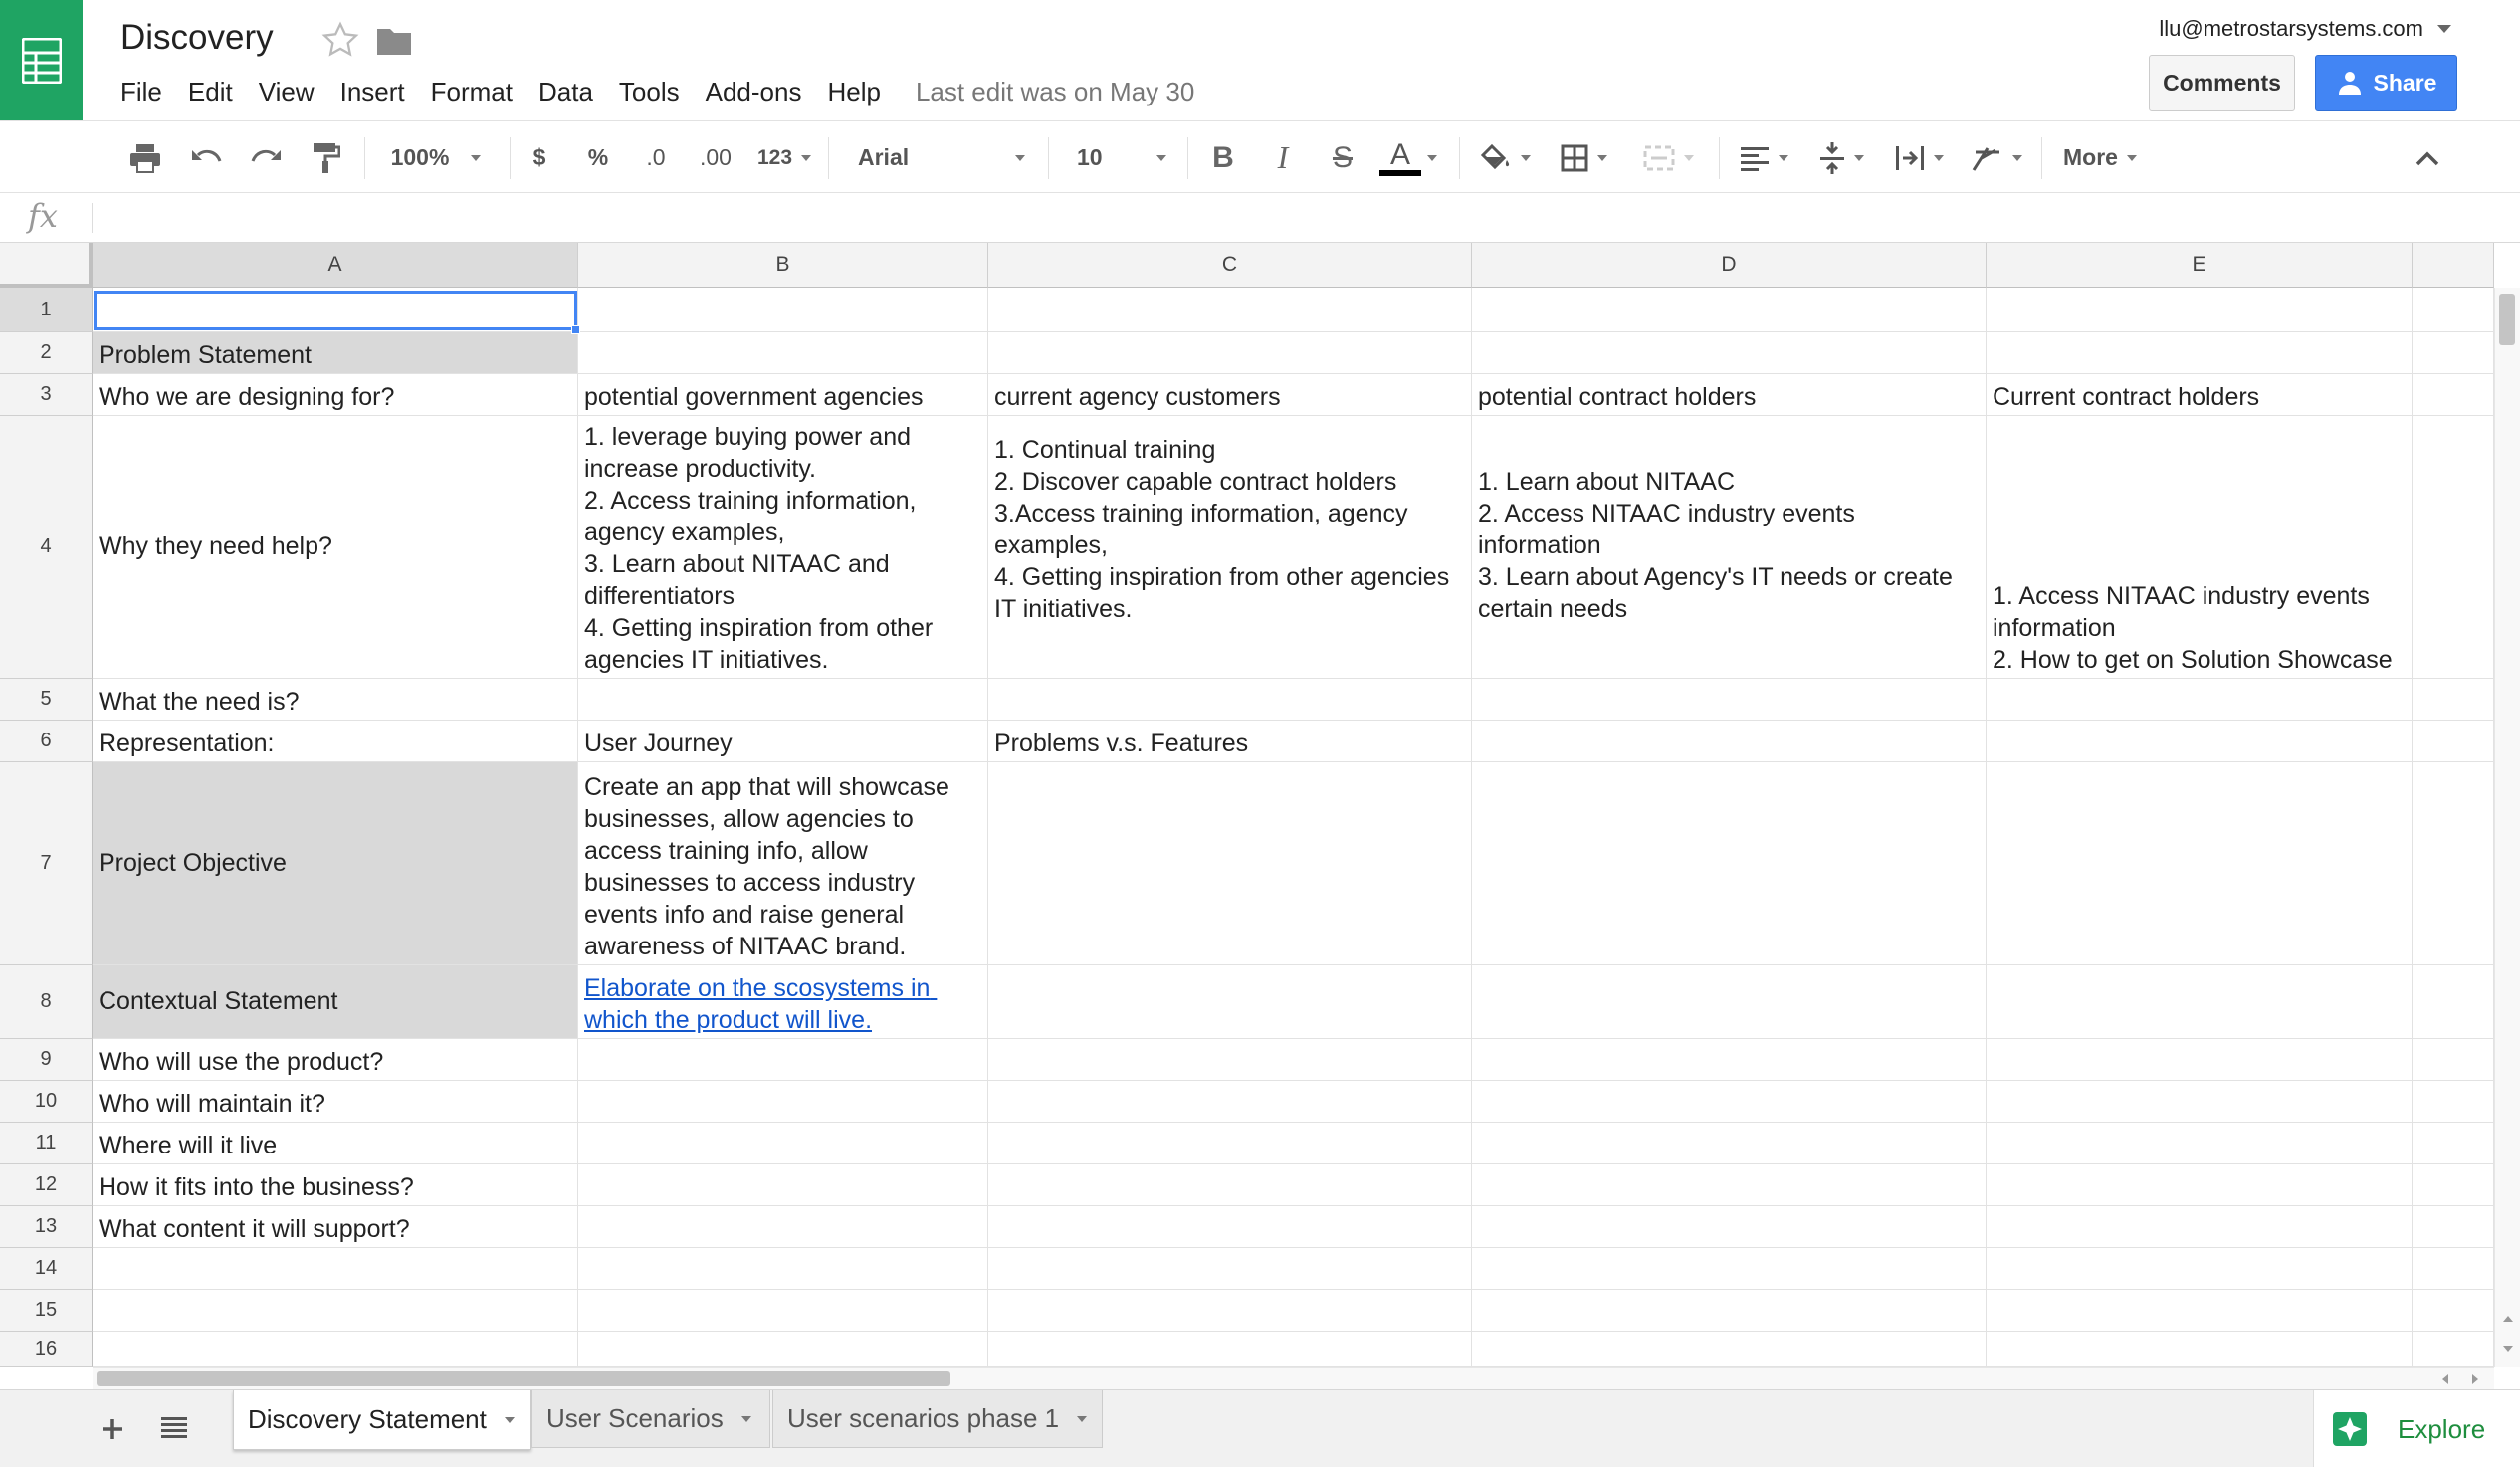 This screenshot has height=1467, width=2520. I want to click on fill-handle, so click(575, 329).